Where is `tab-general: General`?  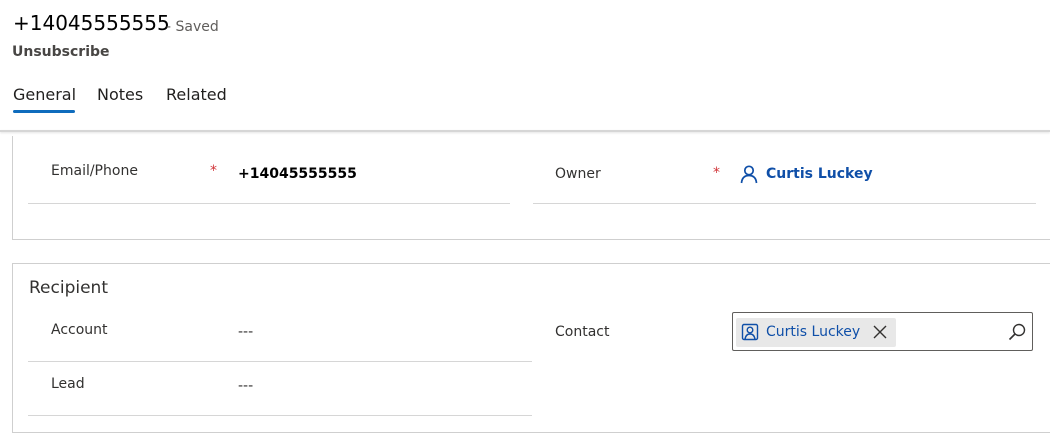
tab-general: General is located at coordinates (44, 94).